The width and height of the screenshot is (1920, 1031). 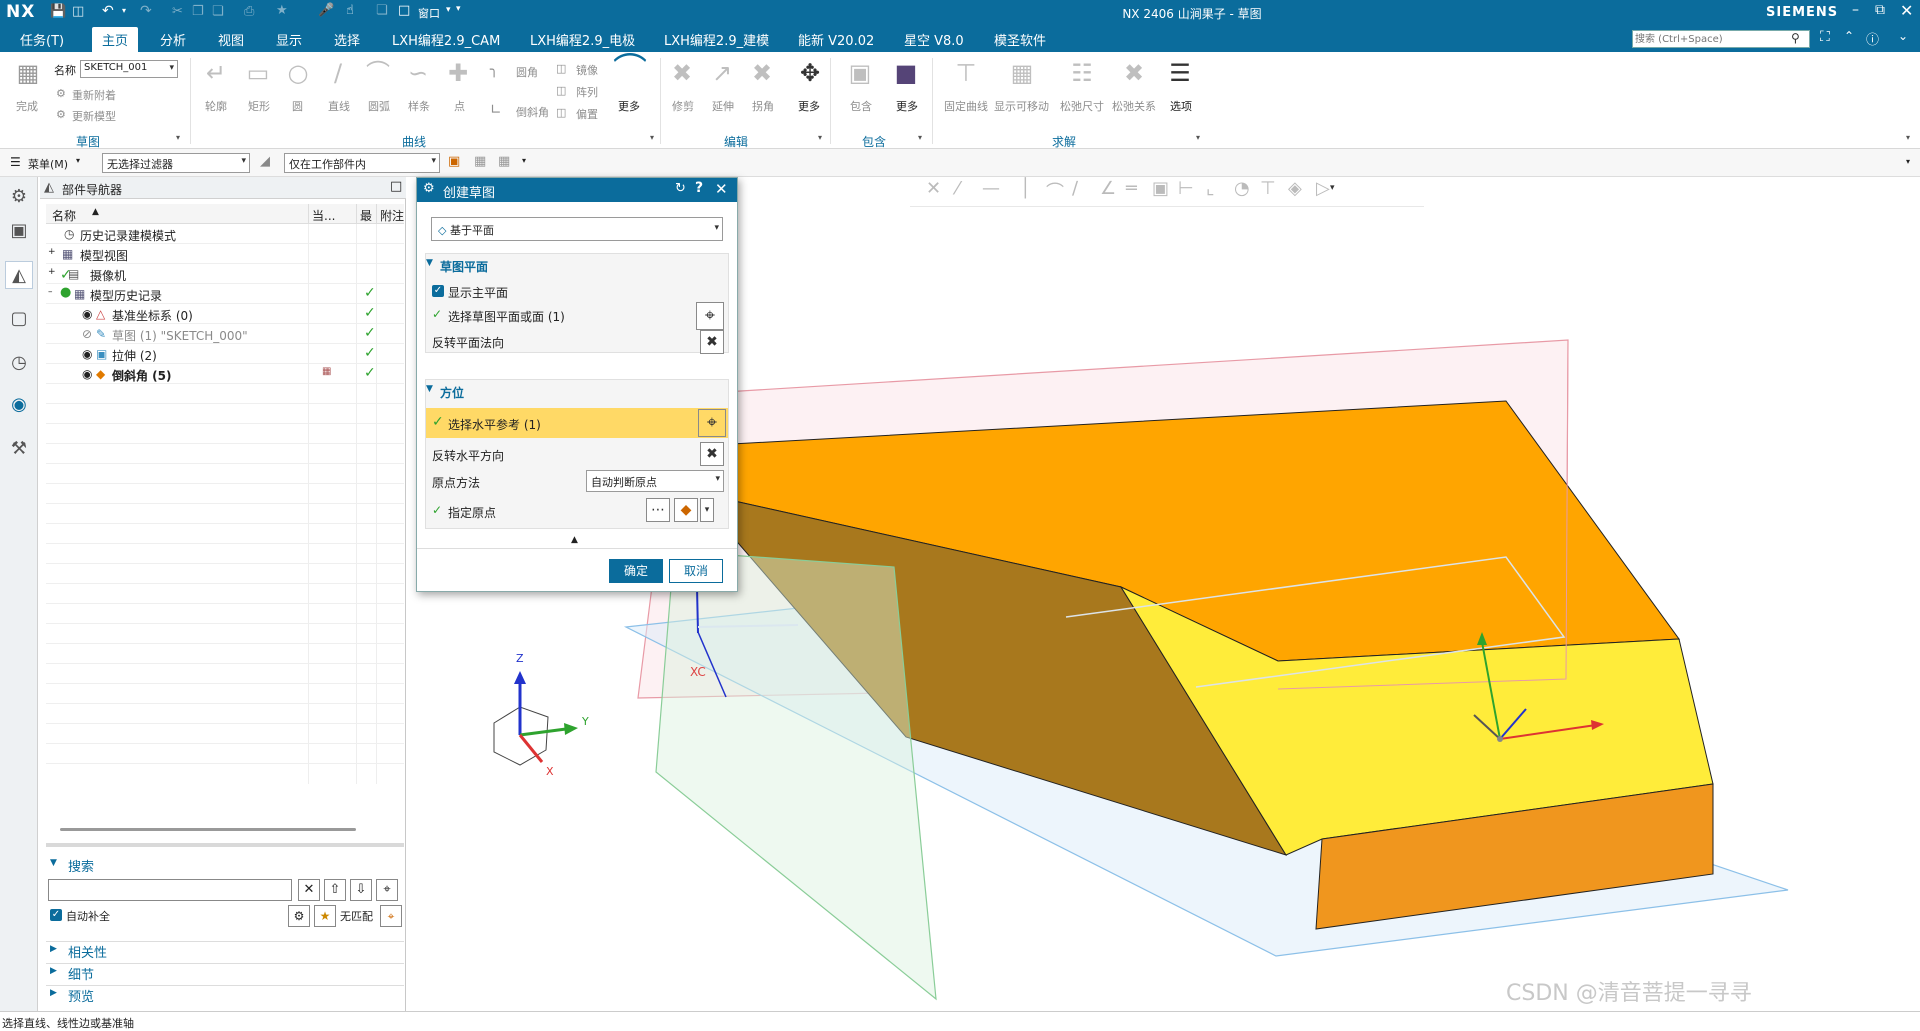 What do you see at coordinates (438, 291) in the screenshot?
I see `show-main-plane-checkbox: ✓` at bounding box center [438, 291].